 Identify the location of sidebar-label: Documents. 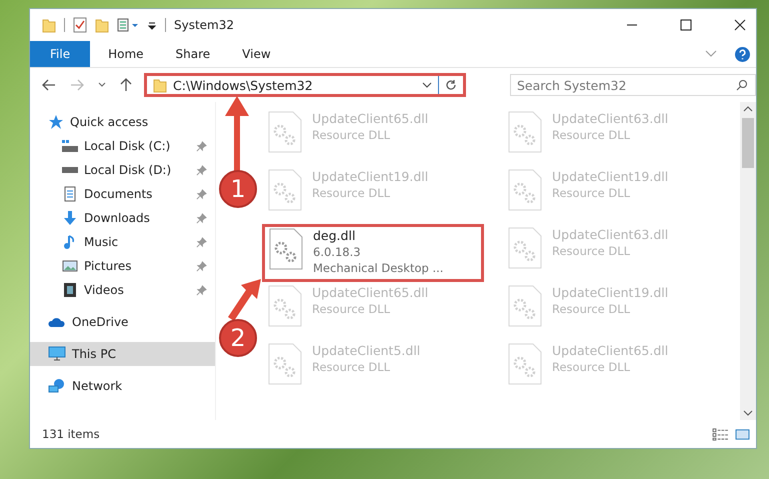
(118, 194).